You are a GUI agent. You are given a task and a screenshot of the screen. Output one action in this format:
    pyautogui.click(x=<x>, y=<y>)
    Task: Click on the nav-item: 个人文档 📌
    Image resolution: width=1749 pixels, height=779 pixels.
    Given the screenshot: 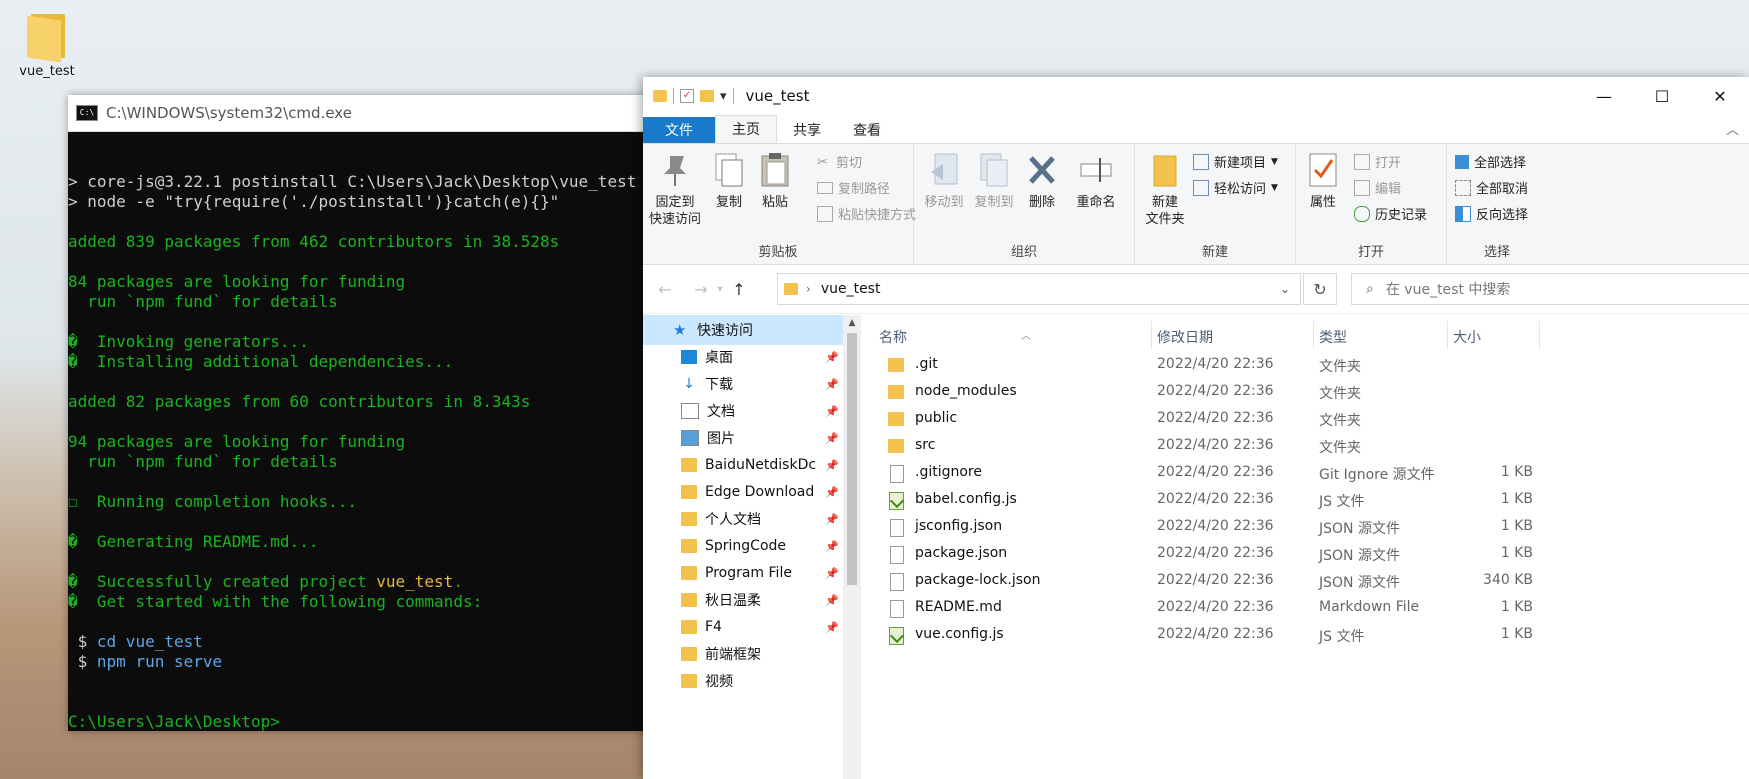 What is the action you would take?
    pyautogui.click(x=743, y=519)
    